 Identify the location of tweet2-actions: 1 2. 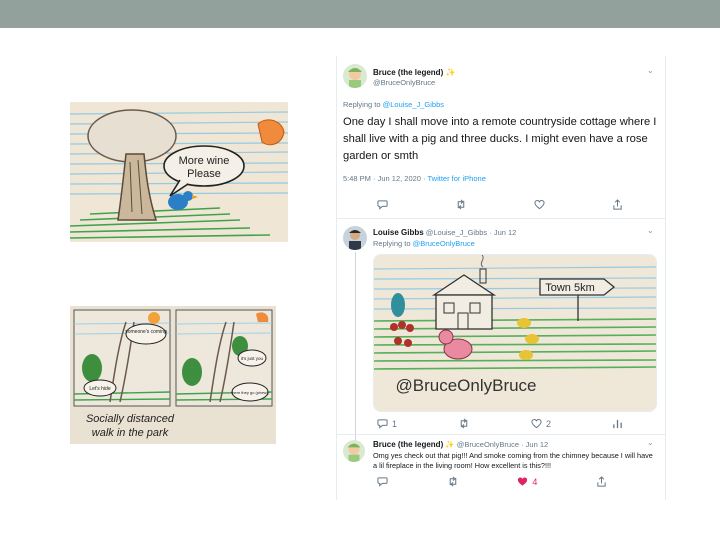
(500, 423).